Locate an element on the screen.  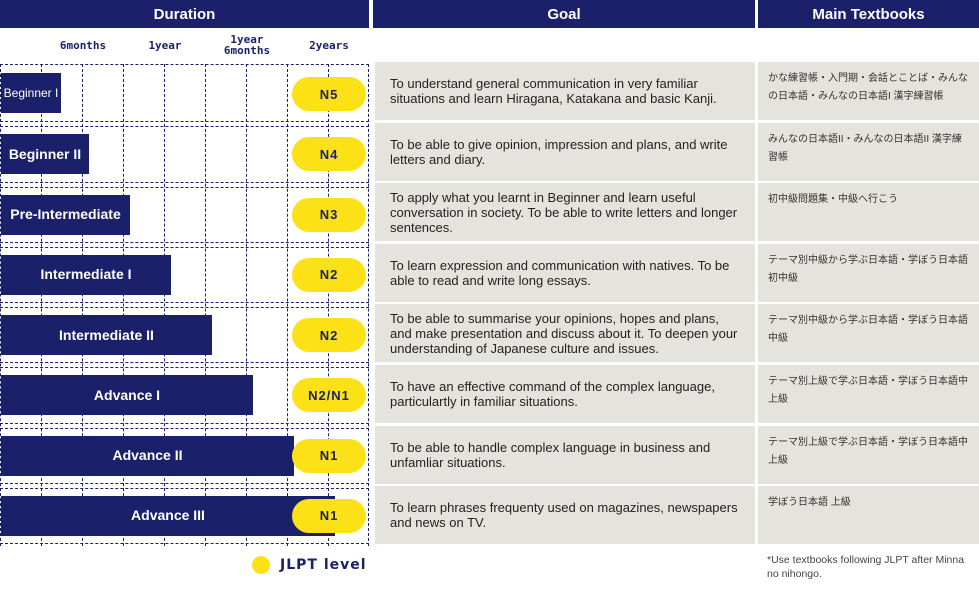
legend-jlpt-dot-icon is located at coordinates (261, 565).